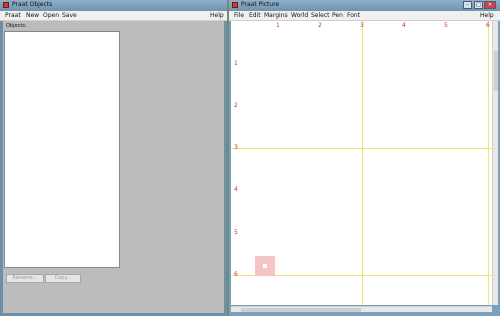 The height and width of the screenshot is (316, 500). I want to click on selection-rectangle, so click(265, 266).